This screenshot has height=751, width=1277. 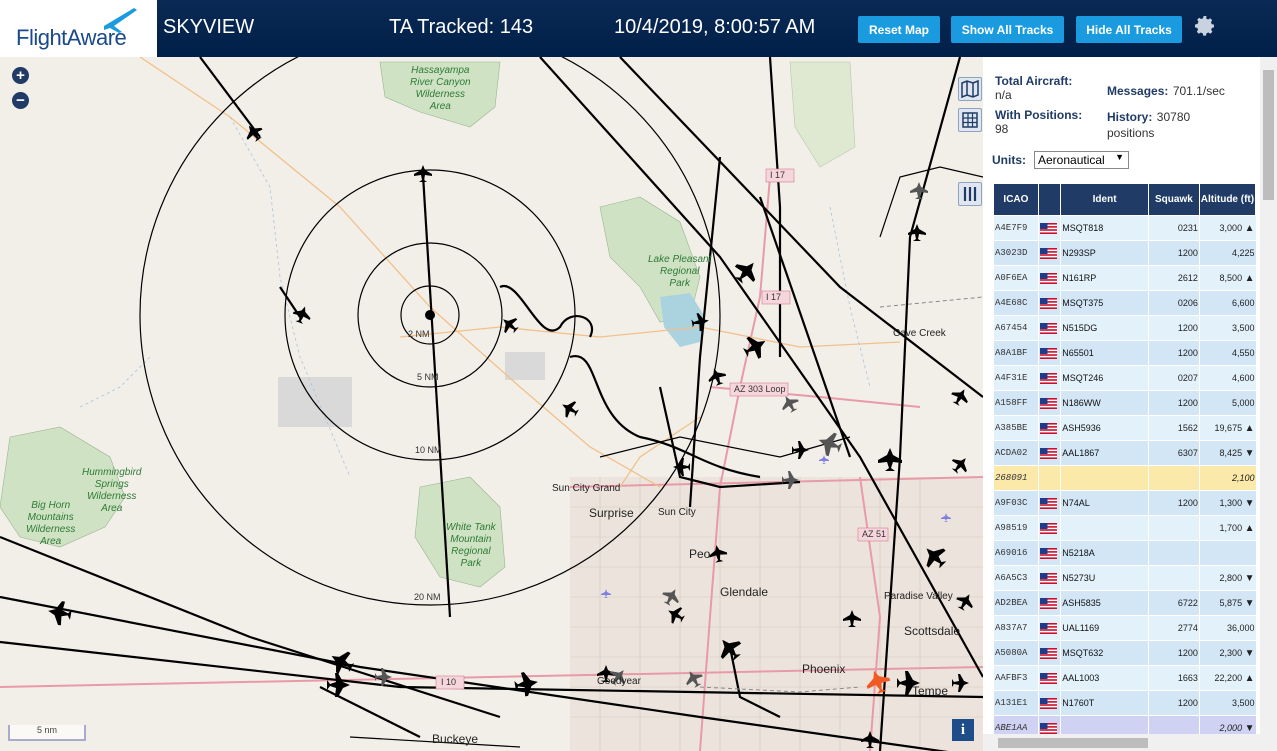 I want to click on cell-altitude: 2,100, so click(x=1227, y=478).